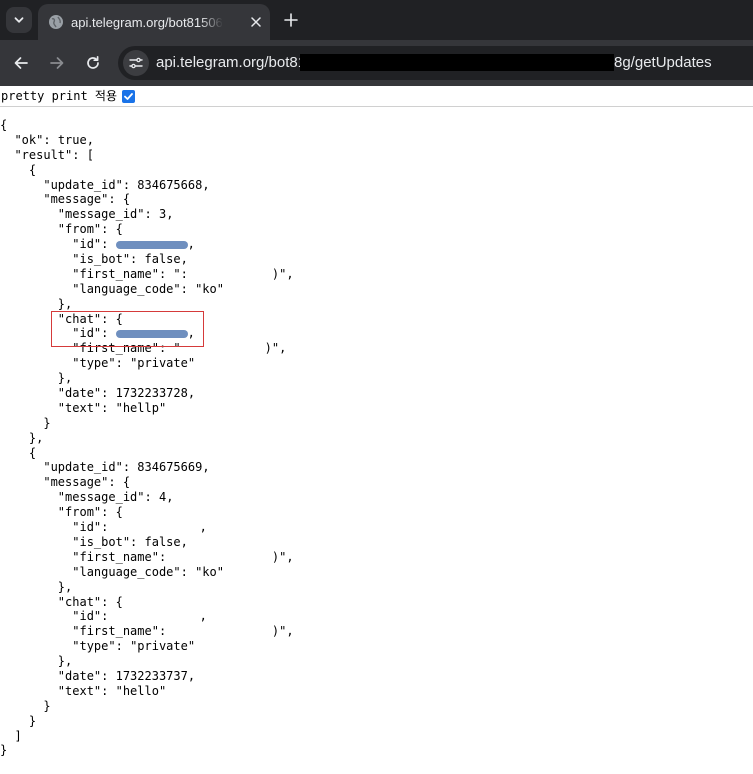 The height and width of the screenshot is (774, 753). I want to click on pretty-print-checkbox, so click(128, 96).